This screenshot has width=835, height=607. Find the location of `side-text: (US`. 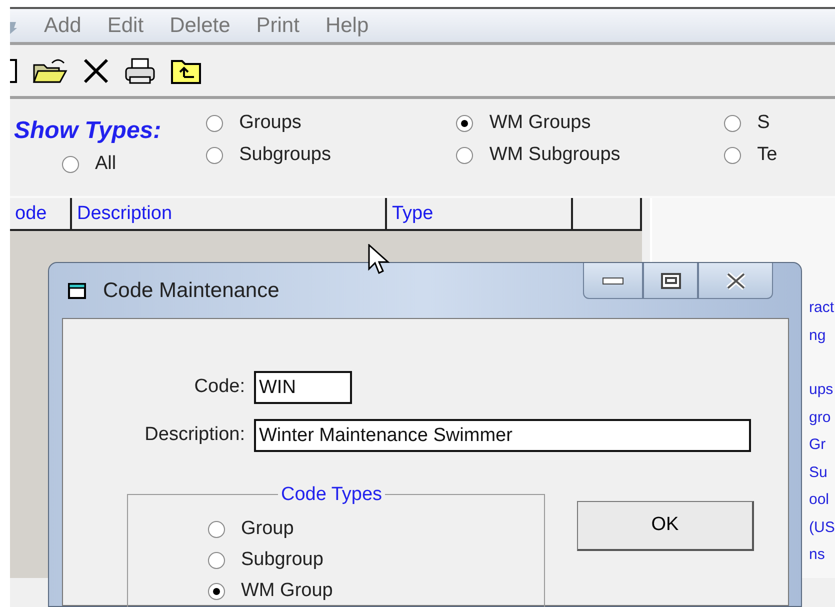

side-text: (US is located at coordinates (822, 528).